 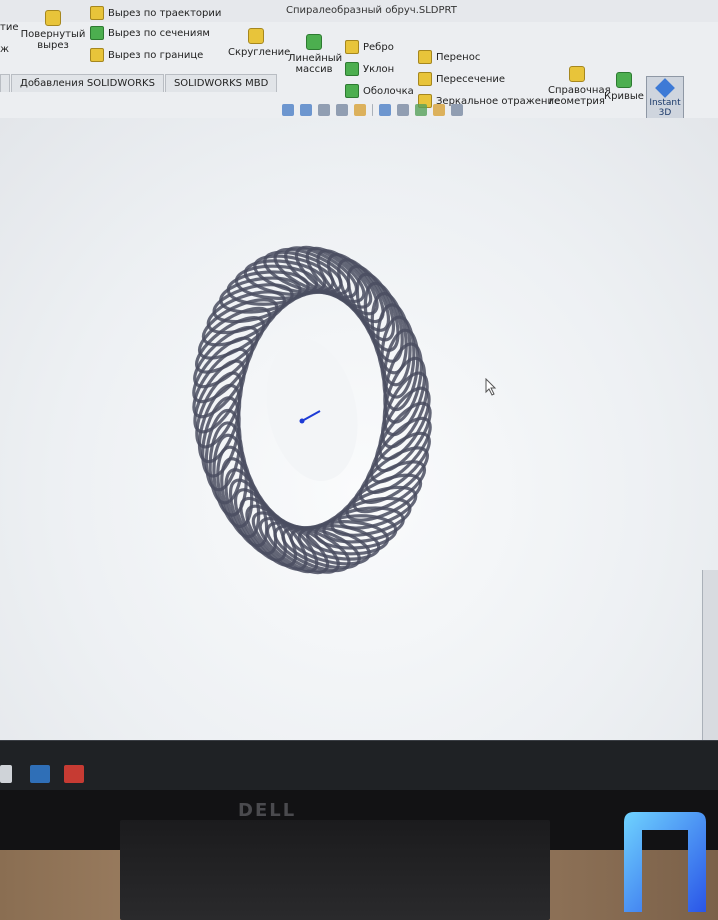 What do you see at coordinates (457, 110) in the screenshot?
I see `view-settings-icon` at bounding box center [457, 110].